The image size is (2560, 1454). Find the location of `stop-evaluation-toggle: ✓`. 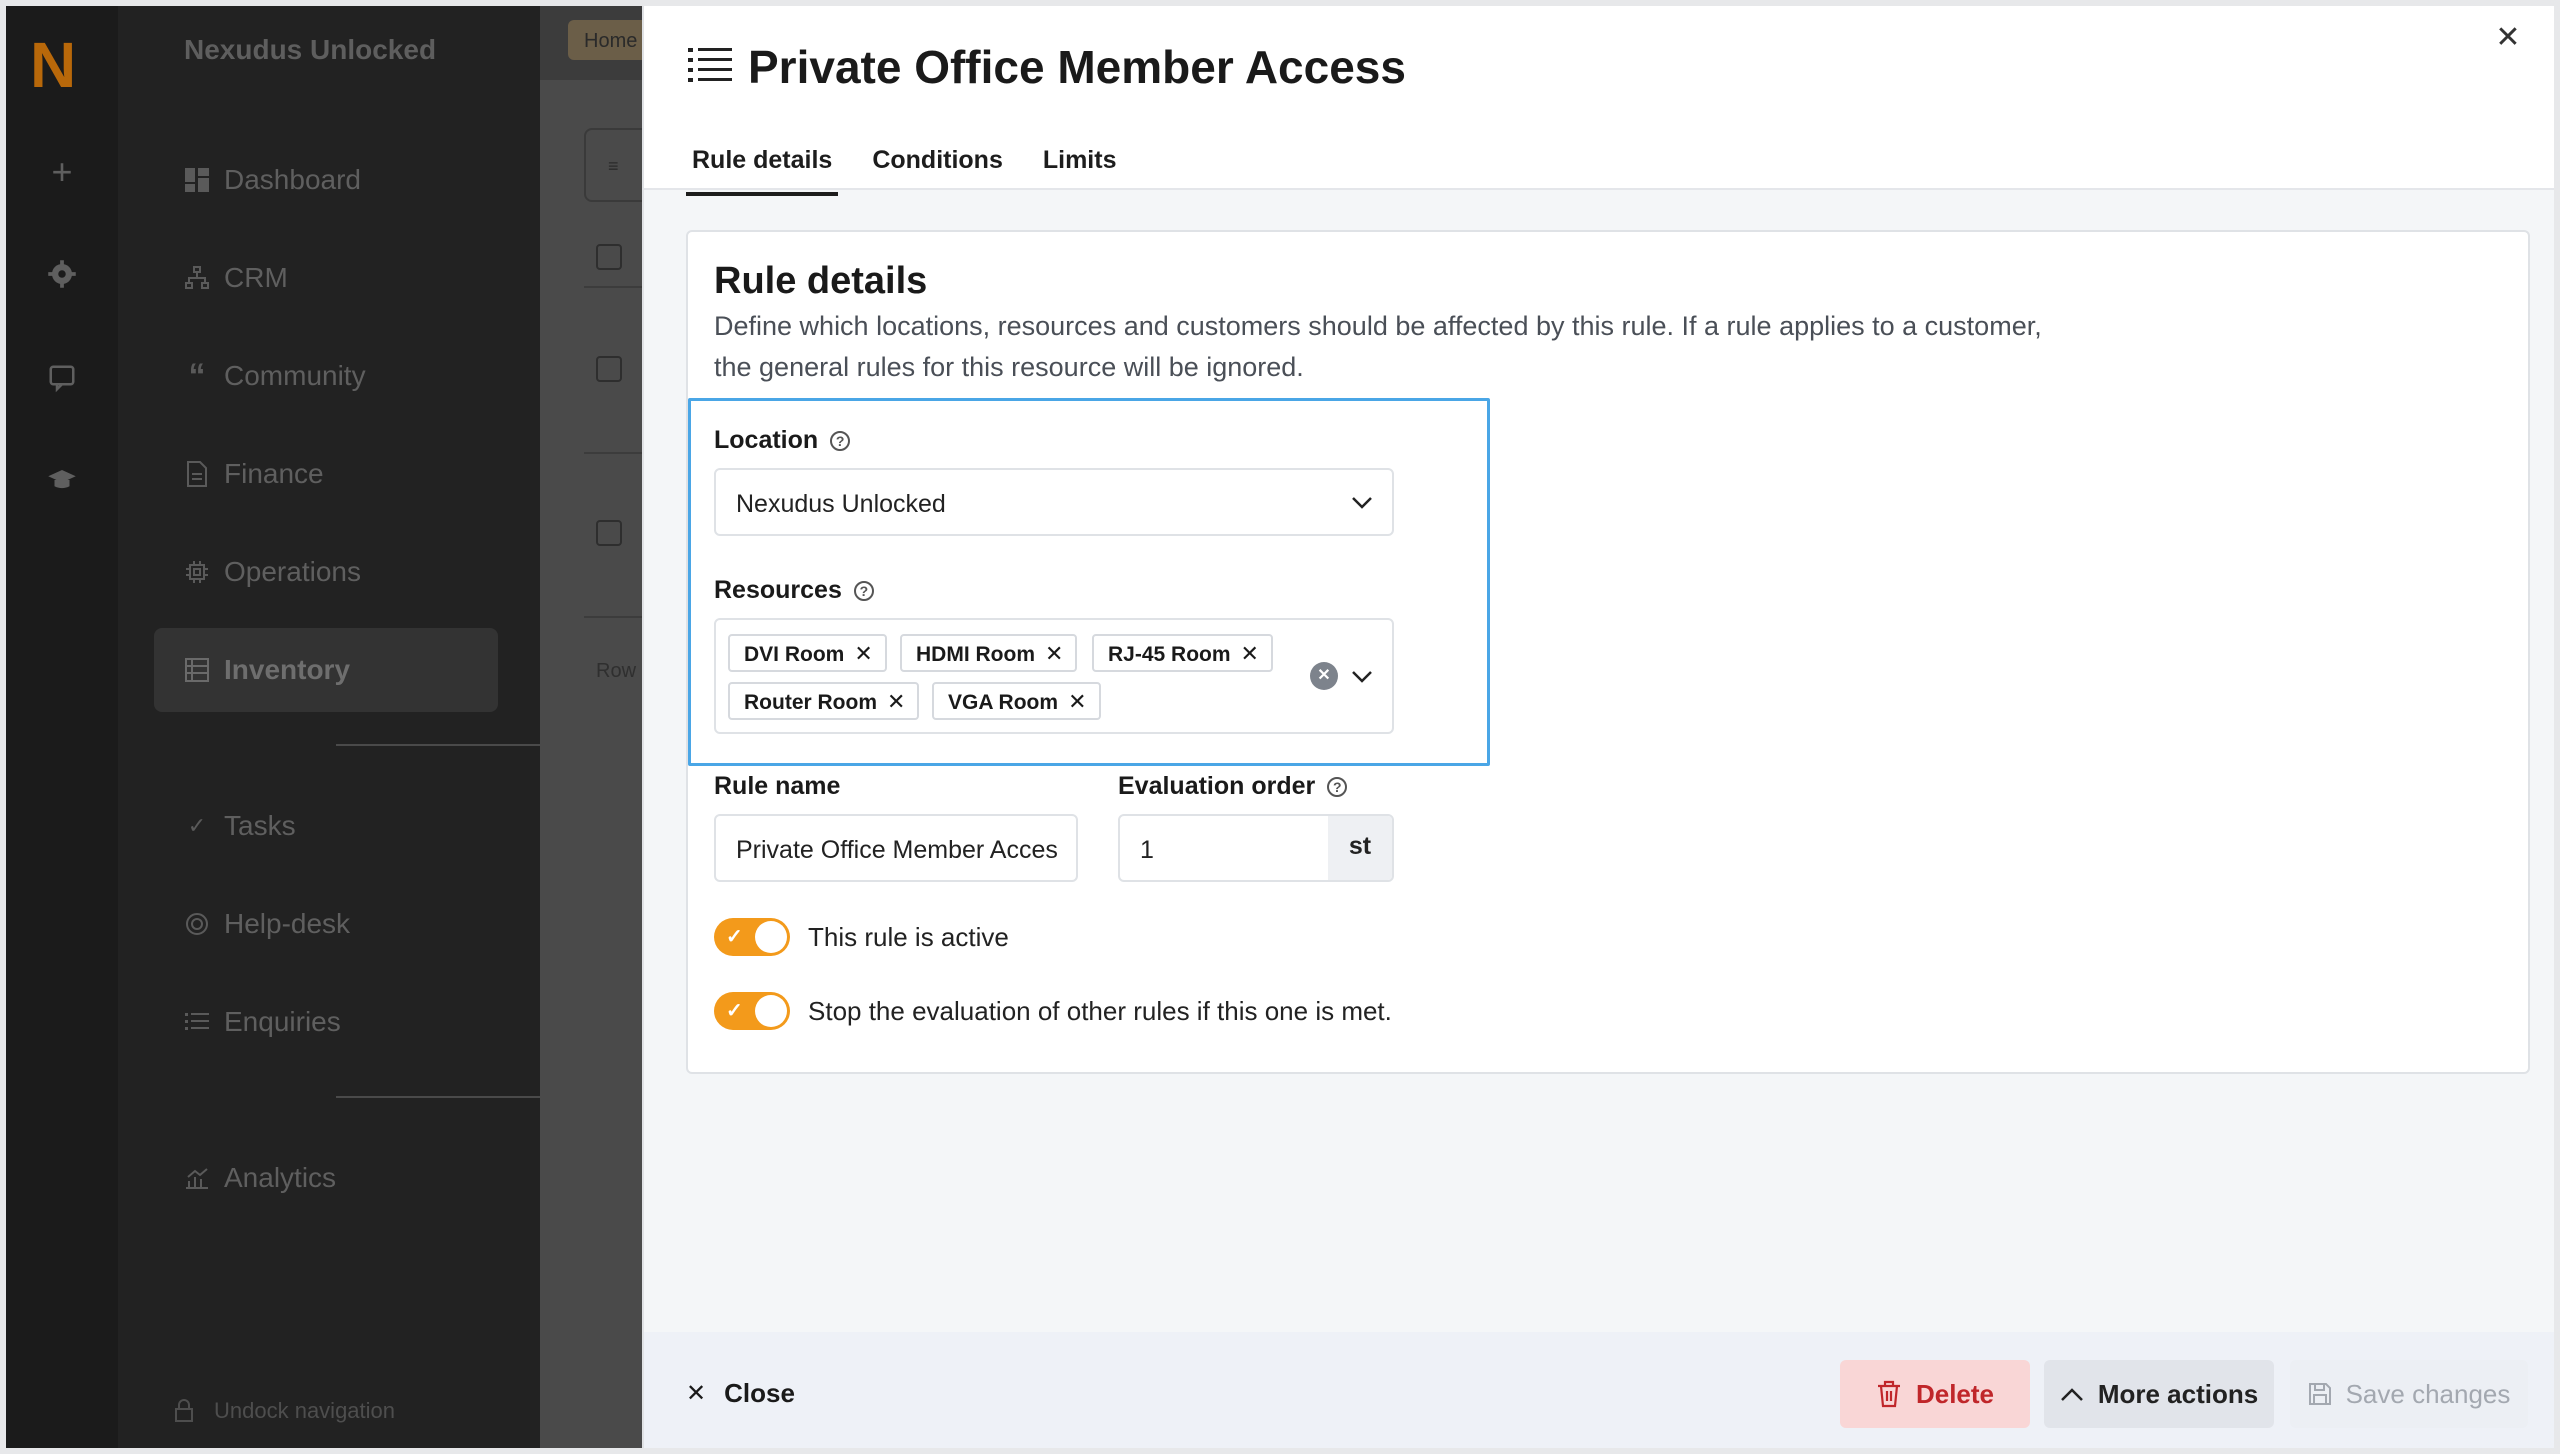

stop-evaluation-toggle: ✓ is located at coordinates (752, 1011).